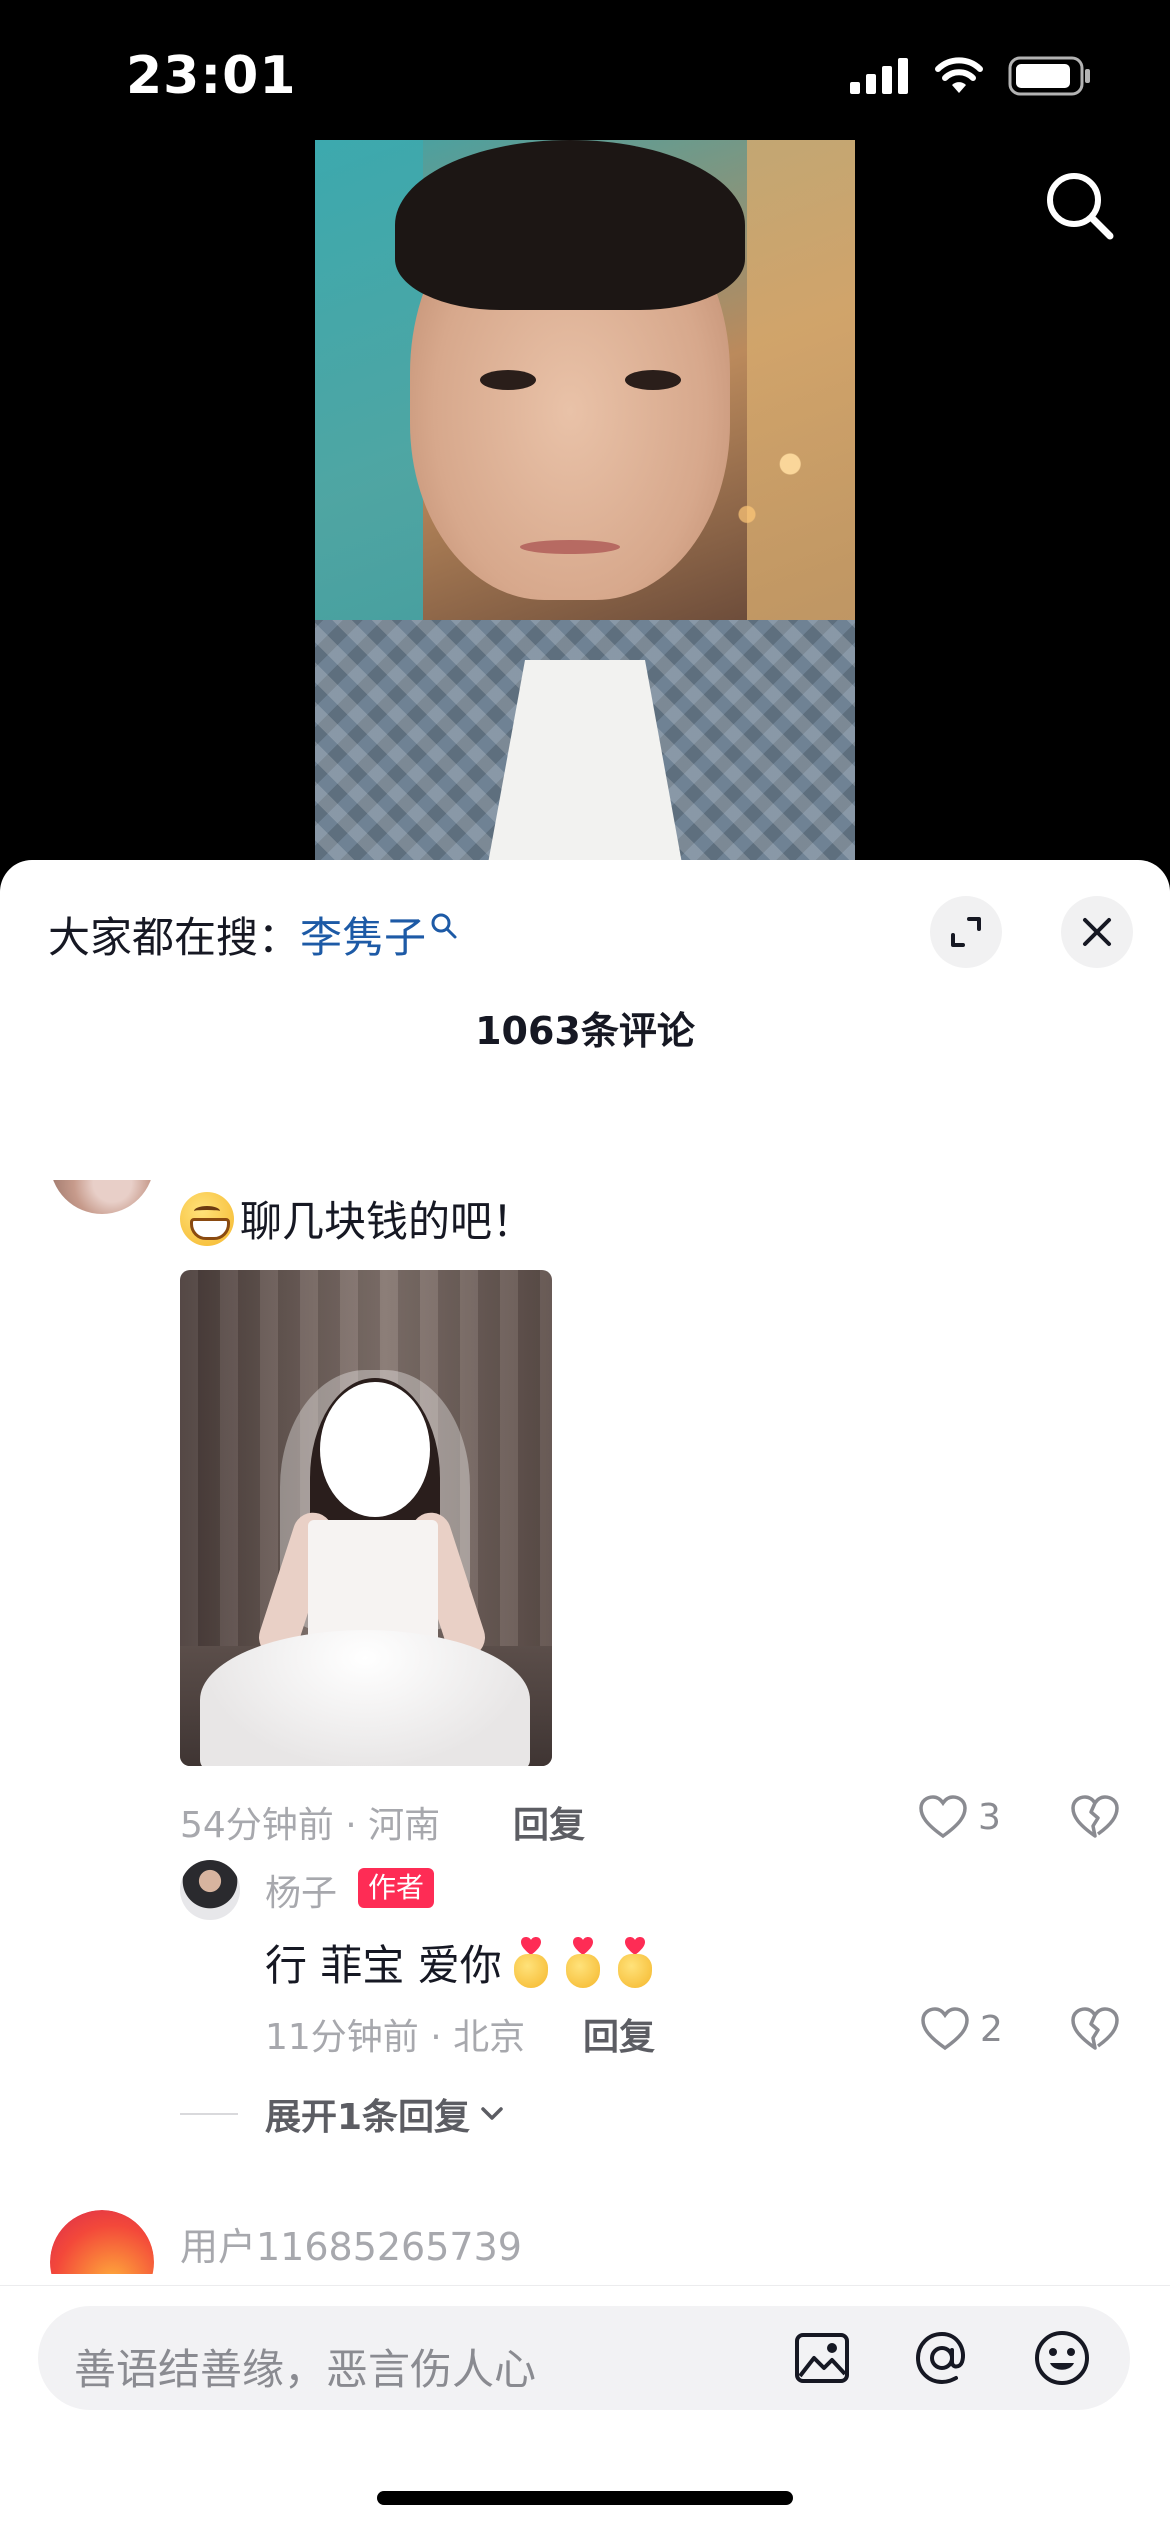 The width and height of the screenshot is (1170, 2533). I want to click on author-badge: 作者, so click(396, 1888).